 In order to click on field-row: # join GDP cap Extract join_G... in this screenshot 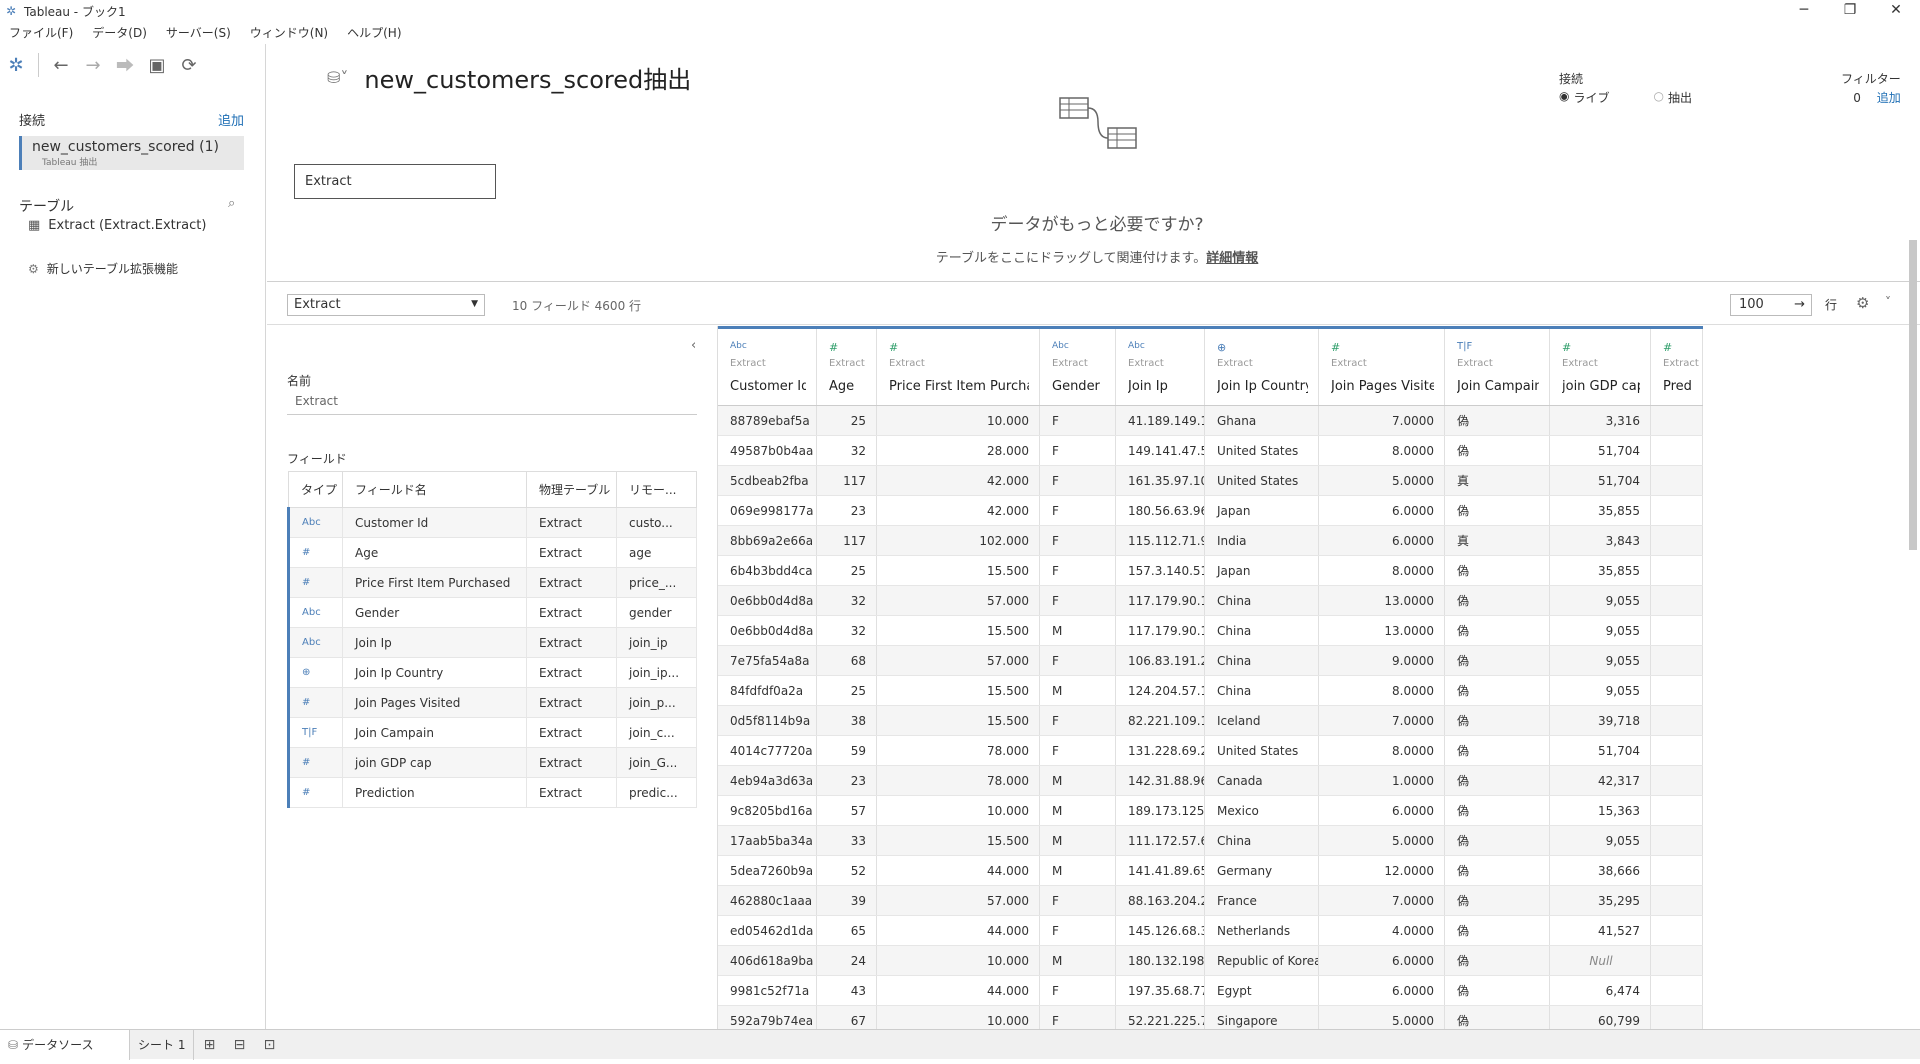, I will do `click(492, 762)`.